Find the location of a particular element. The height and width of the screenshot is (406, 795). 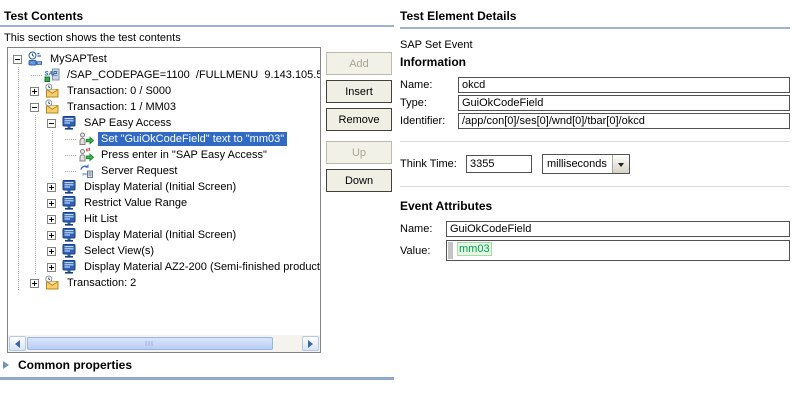

test-contents-title: Test Contents is located at coordinates (44, 16).